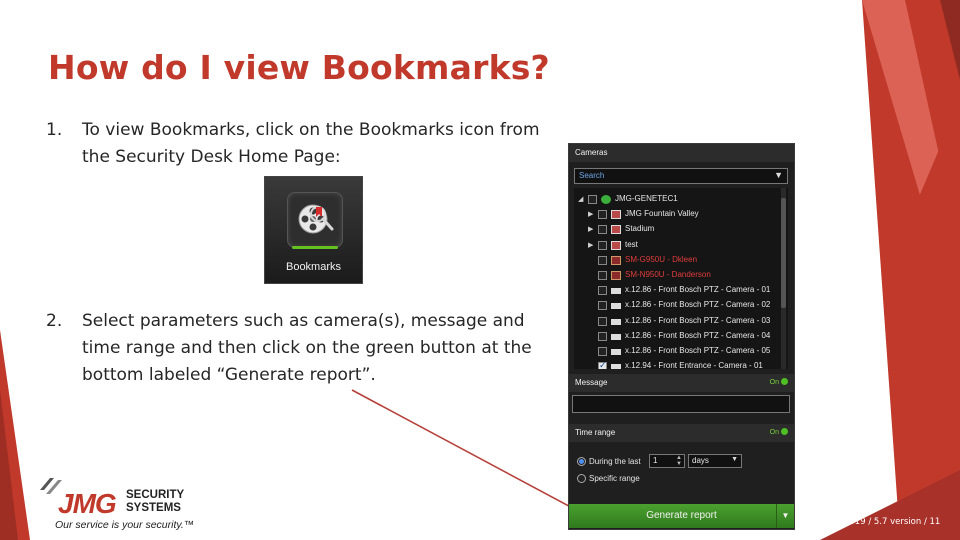 This screenshot has width=960, height=540. Describe the element at coordinates (698, 320) in the screenshot. I see `tree-item-label: x.12.86 - Front Bosch PTZ - Camera - 03` at that location.